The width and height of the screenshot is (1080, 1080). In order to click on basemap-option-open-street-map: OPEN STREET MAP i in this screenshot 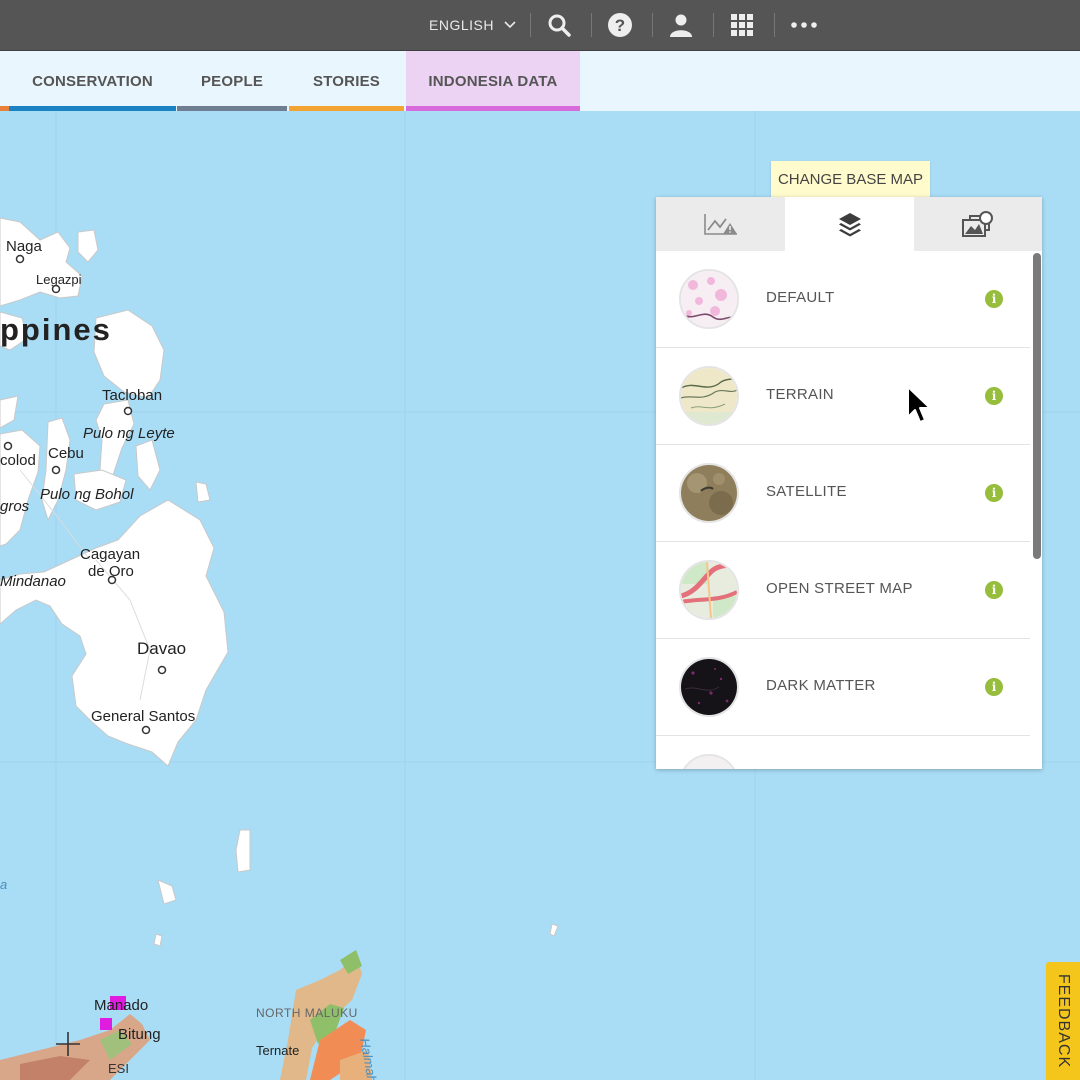, I will do `click(843, 590)`.